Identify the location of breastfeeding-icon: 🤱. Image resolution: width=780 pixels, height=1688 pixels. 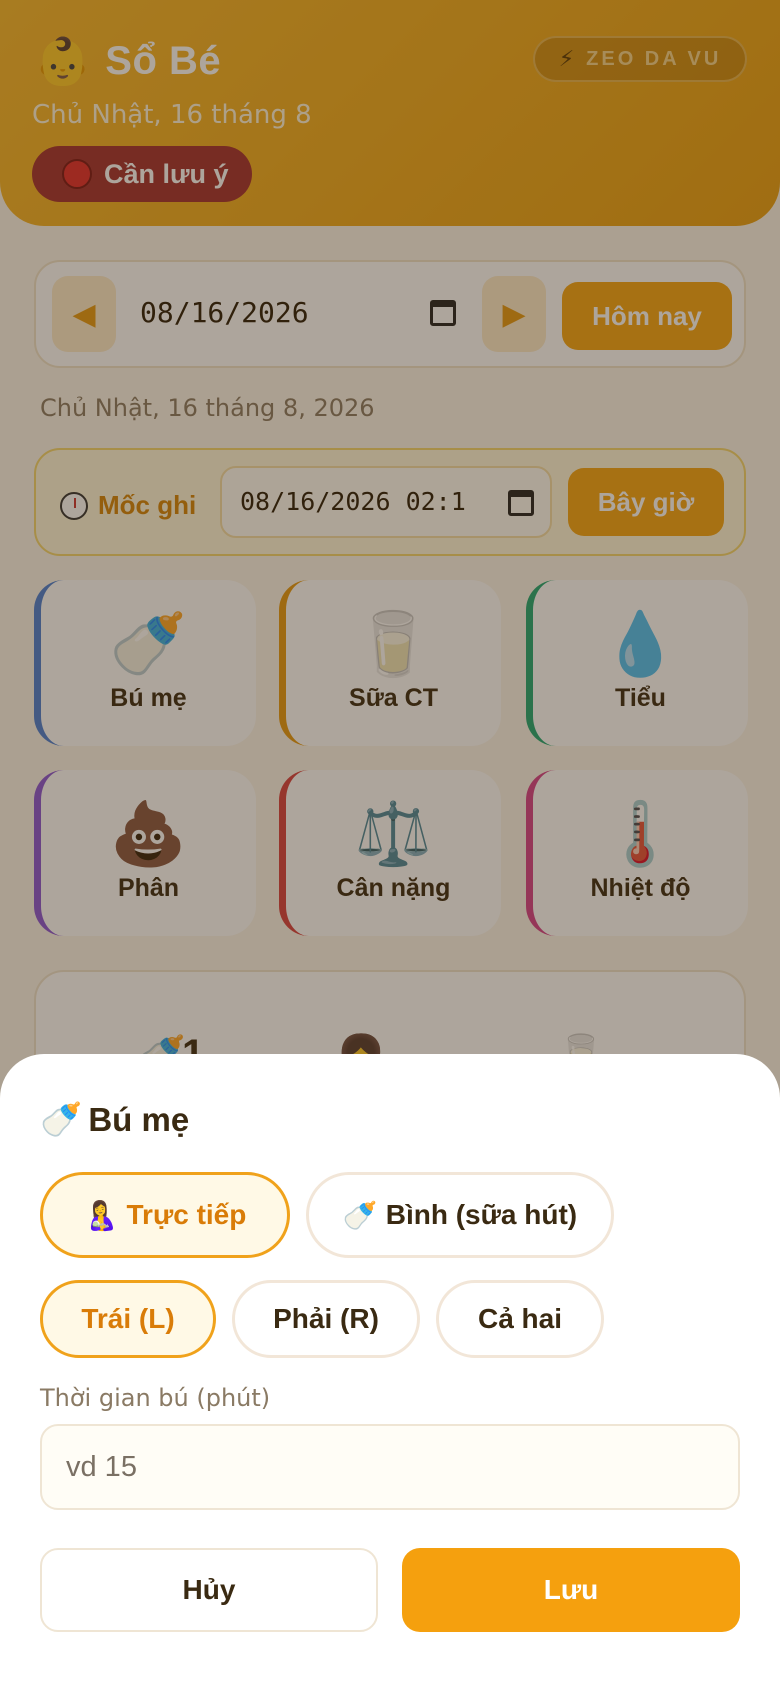
(101, 1215).